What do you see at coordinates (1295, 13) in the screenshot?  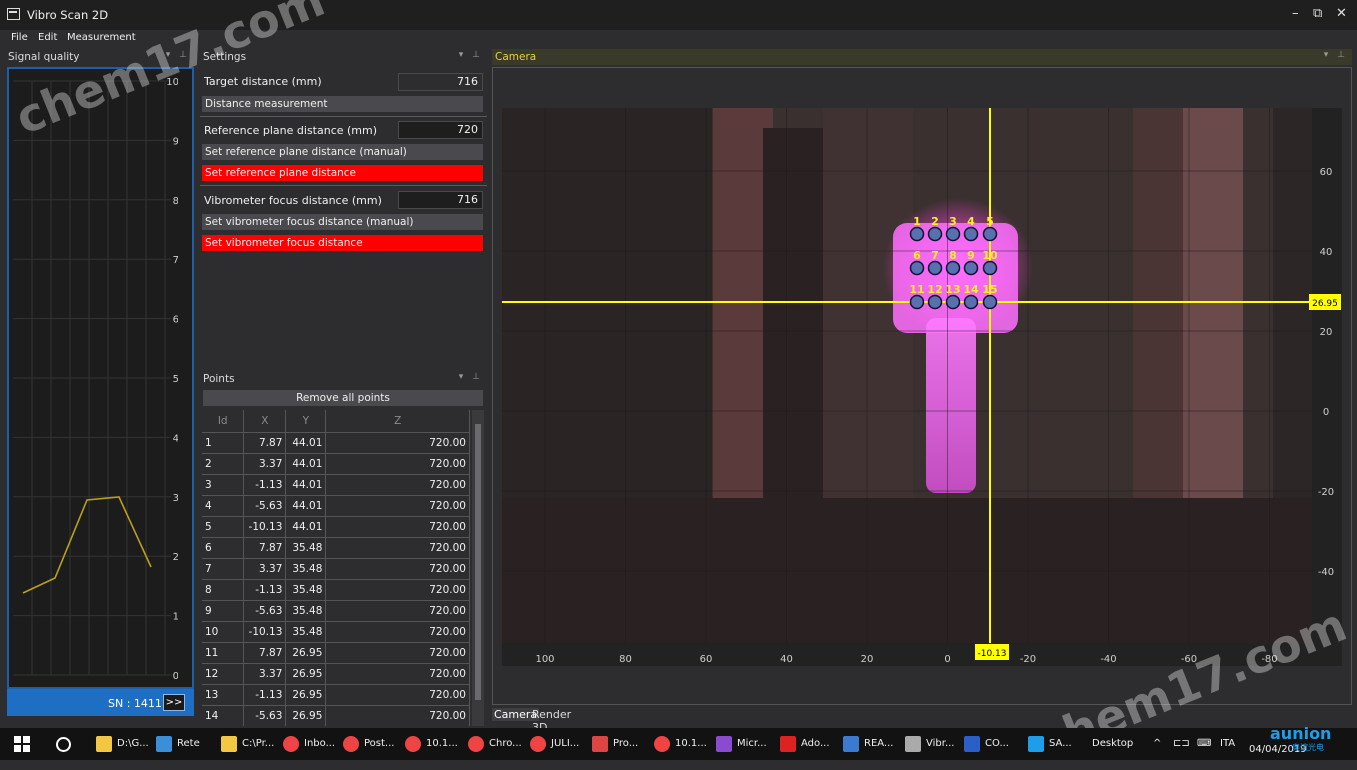 I see `minimize-button: –` at bounding box center [1295, 13].